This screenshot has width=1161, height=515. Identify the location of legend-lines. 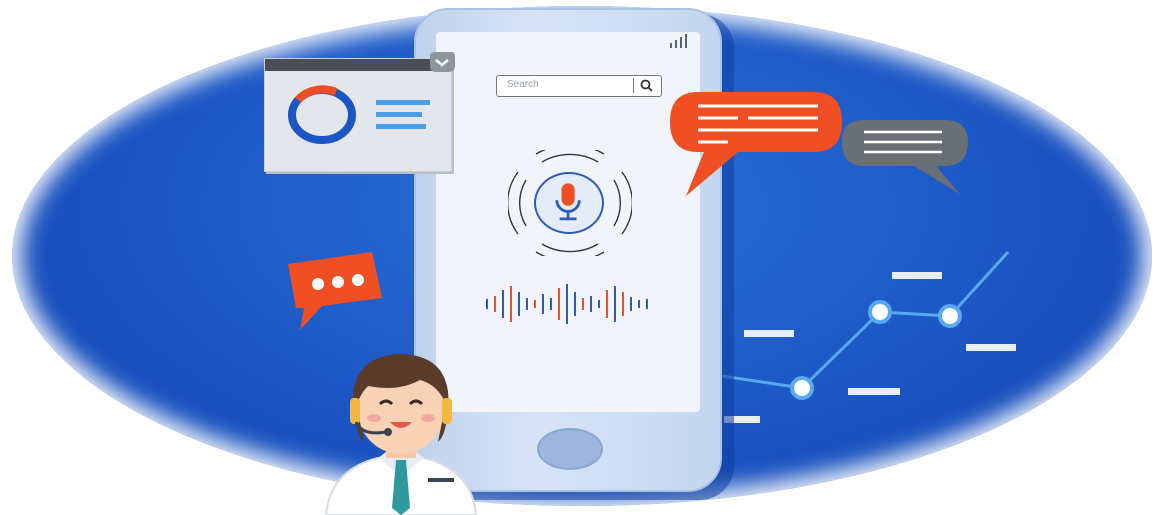
(403, 114).